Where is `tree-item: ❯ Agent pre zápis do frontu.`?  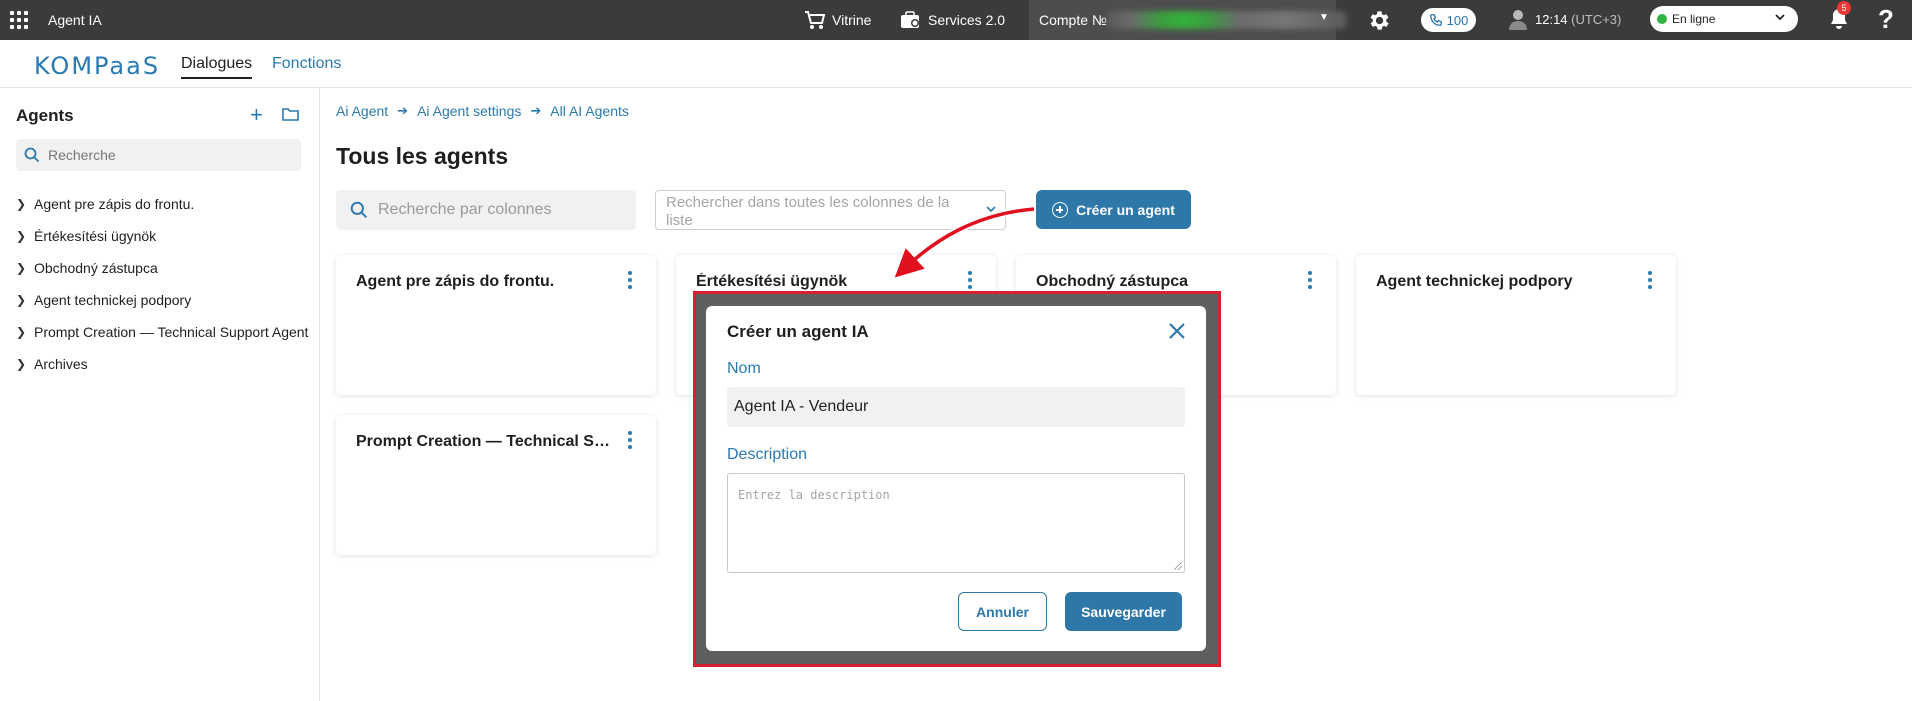
tree-item: ❯ Agent pre zápis do frontu. is located at coordinates (166, 204).